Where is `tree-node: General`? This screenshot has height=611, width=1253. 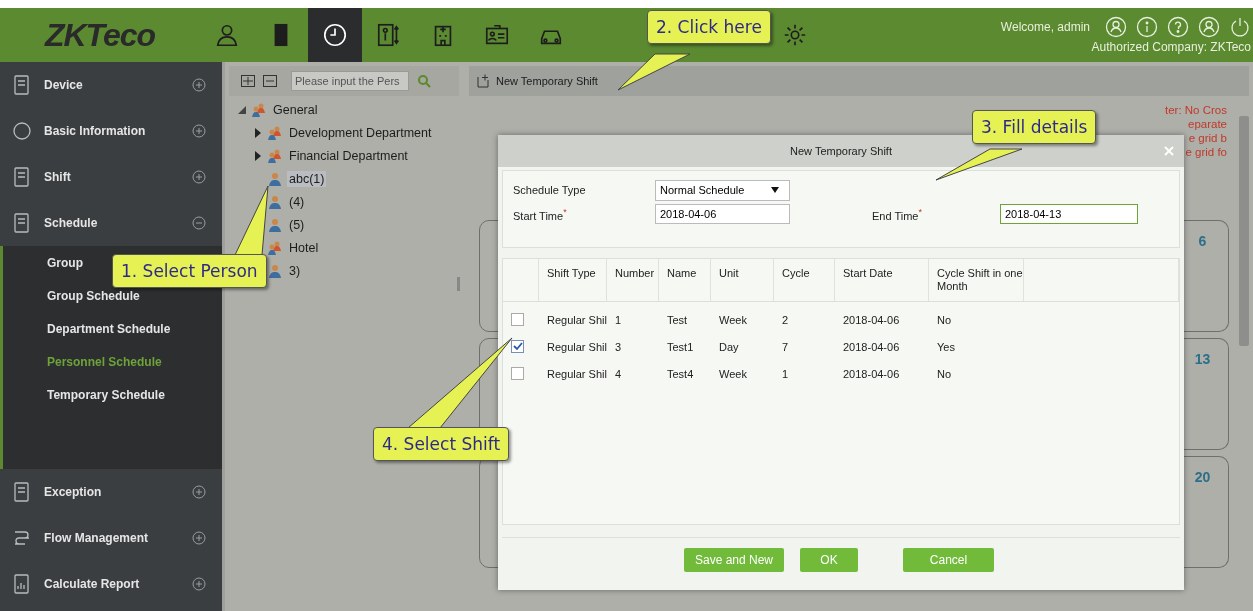
tree-node: General is located at coordinates (295, 109).